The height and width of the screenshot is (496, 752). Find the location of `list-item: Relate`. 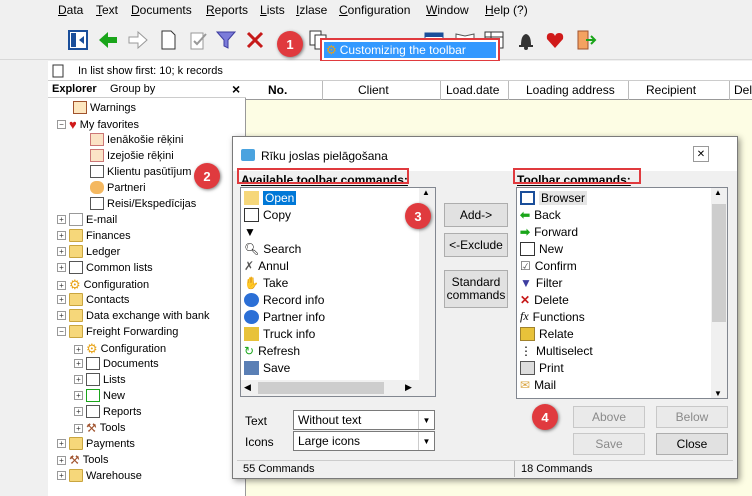

list-item: Relate is located at coordinates (547, 333).